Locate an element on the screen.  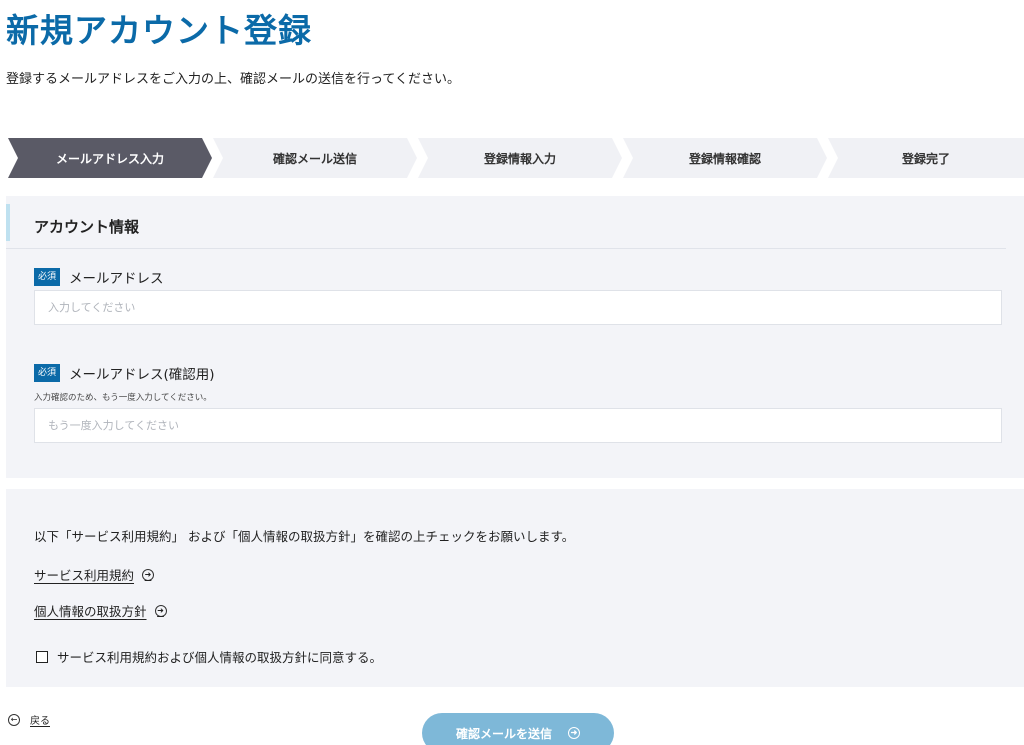
step-label: 登録情報確認 is located at coordinates (724, 158).